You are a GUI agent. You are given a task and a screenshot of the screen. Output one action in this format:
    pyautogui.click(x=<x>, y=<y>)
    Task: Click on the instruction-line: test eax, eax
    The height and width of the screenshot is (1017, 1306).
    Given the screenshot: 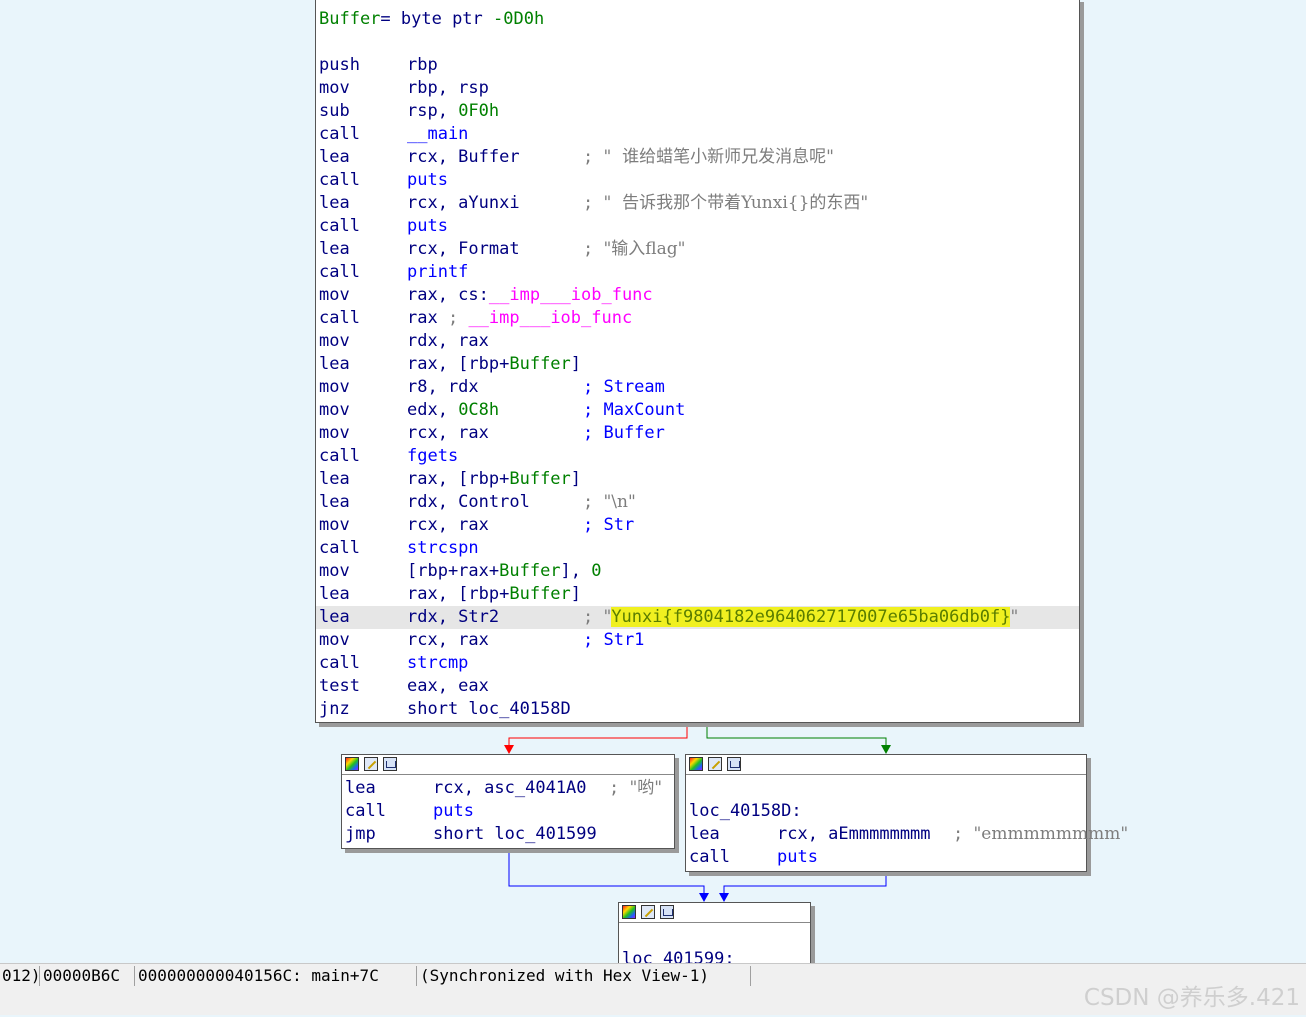 What is the action you would take?
    pyautogui.click(x=697, y=686)
    